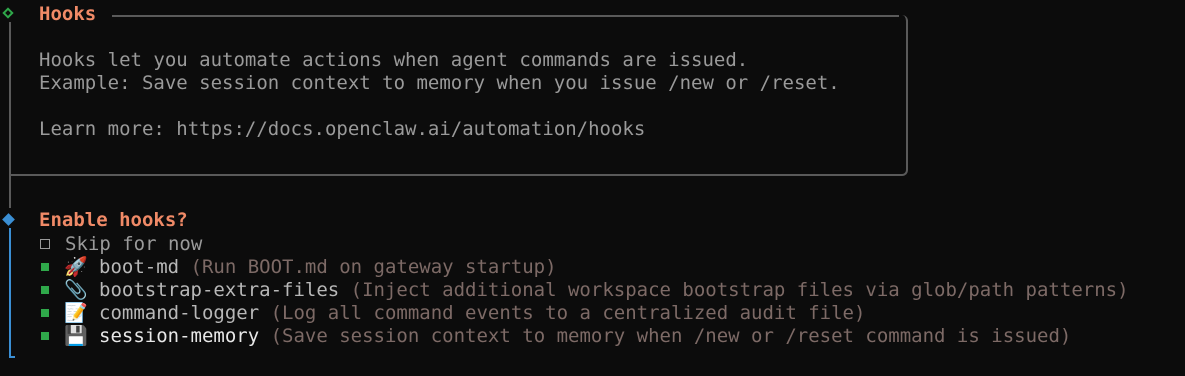 The width and height of the screenshot is (1185, 376). Describe the element at coordinates (113, 220) in the screenshot. I see `prompt-question: Enable hooks?` at that location.